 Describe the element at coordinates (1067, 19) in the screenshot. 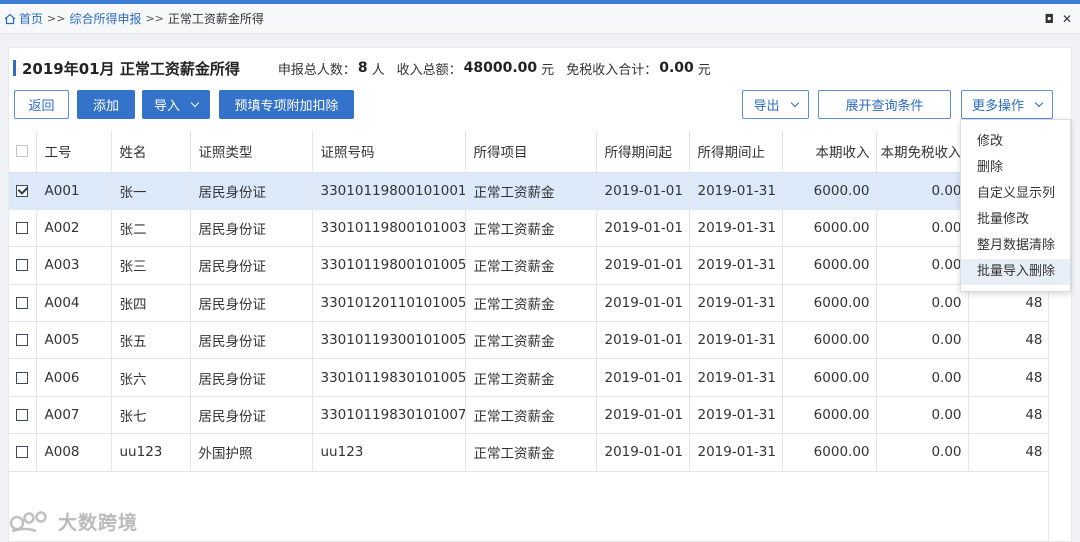

I see `close-icon: ✕` at that location.